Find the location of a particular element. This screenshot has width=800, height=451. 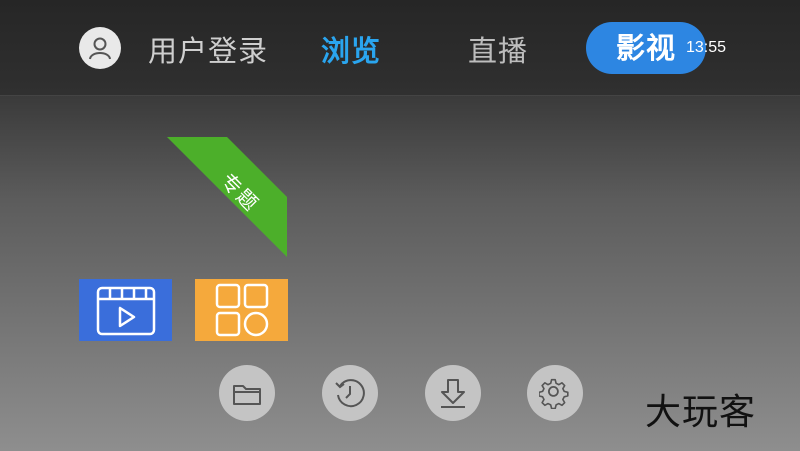

download-button is located at coordinates (453, 393).